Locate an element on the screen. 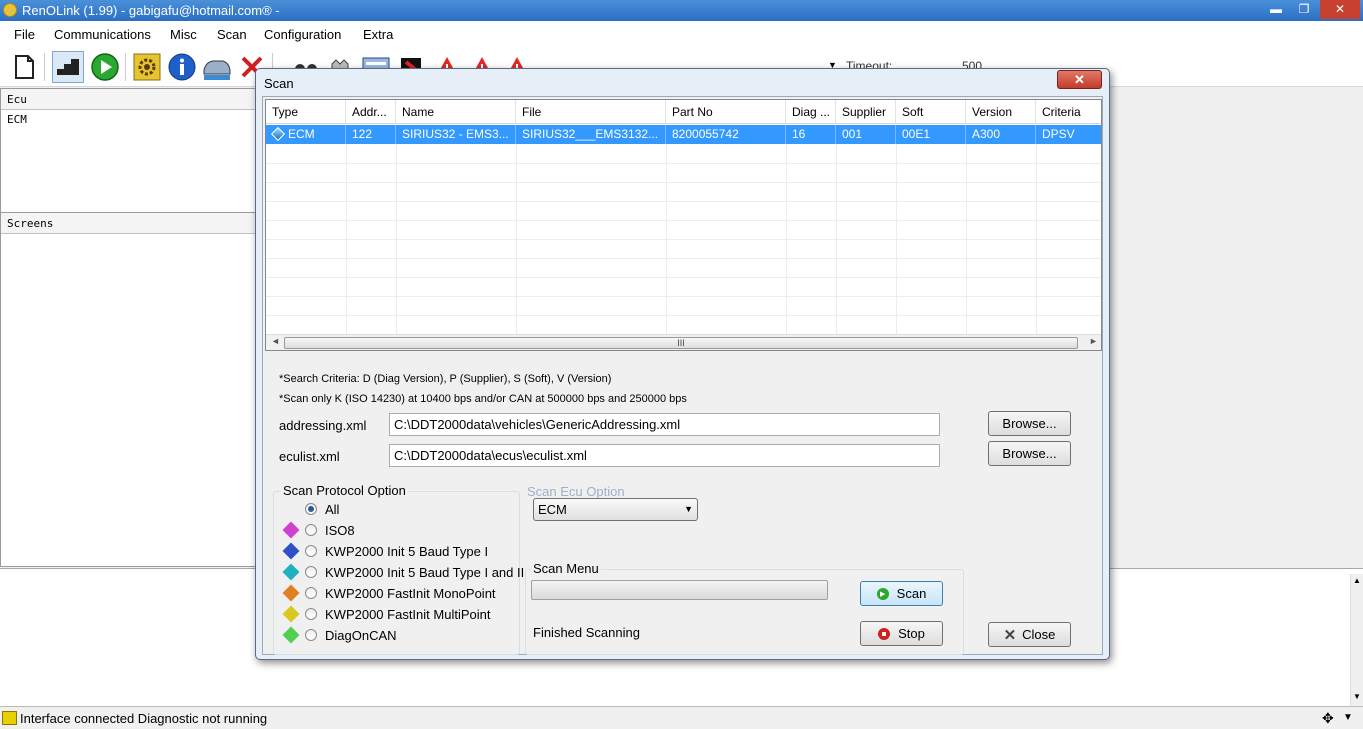 This screenshot has height=729, width=1363. screens-panel: Screens is located at coordinates (129, 389).